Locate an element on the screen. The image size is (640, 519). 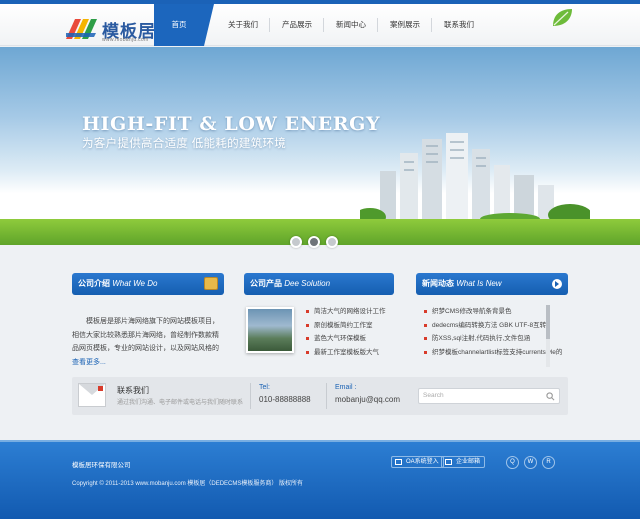
leaf-icon is located at coordinates (562, 17).